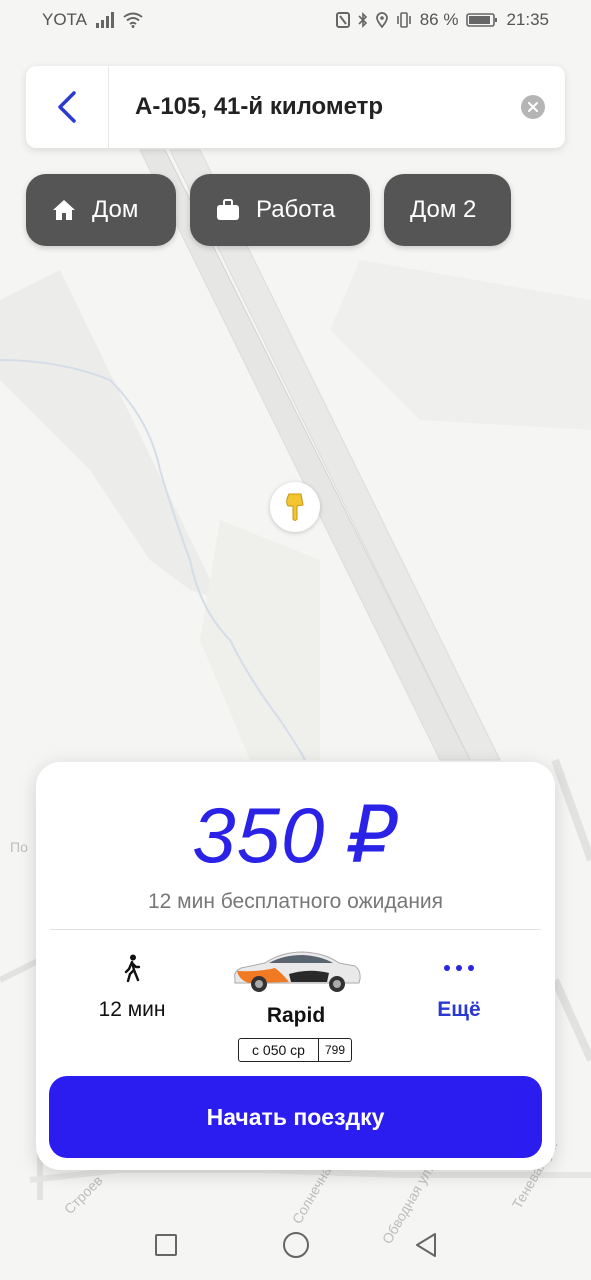 The image size is (591, 1280). What do you see at coordinates (295, 1117) in the screenshot?
I see `start-trip-button: Начать поездку` at bounding box center [295, 1117].